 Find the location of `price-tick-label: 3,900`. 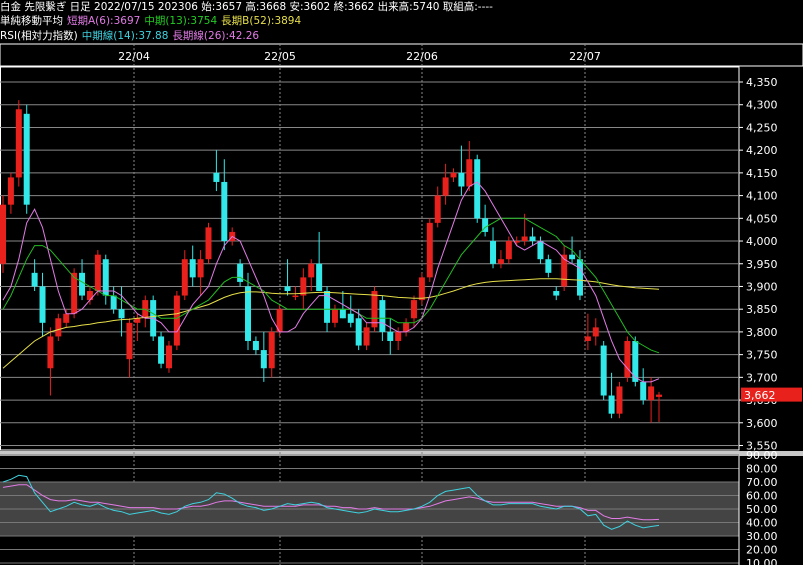

price-tick-label: 3,900 is located at coordinates (762, 286).